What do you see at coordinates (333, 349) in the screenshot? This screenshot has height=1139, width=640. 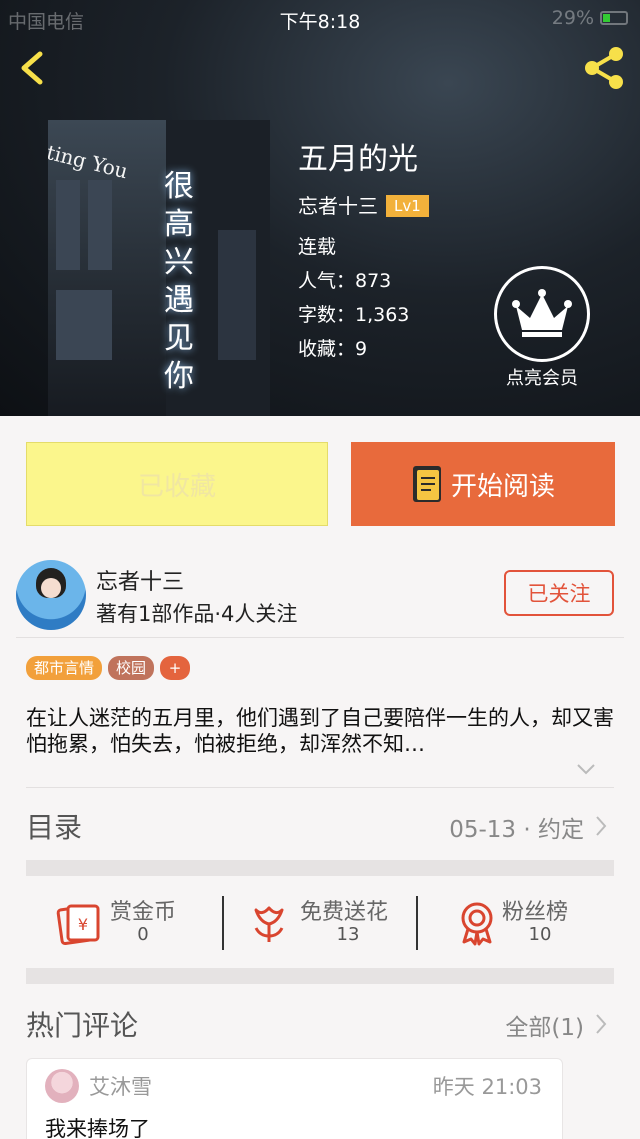 I see `book-favorites: 收藏：9` at bounding box center [333, 349].